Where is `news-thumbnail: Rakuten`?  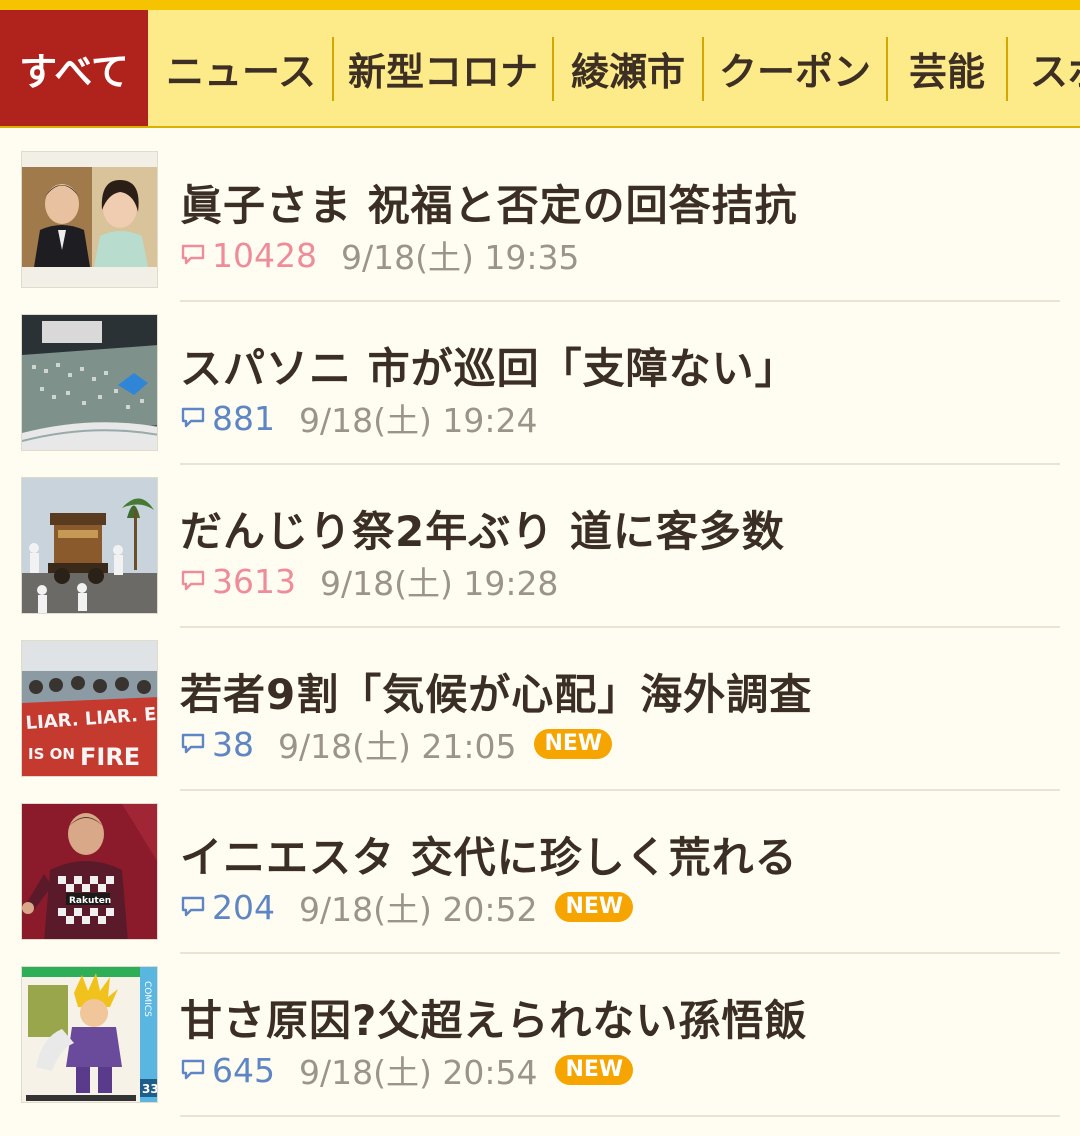
news-thumbnail: Rakuten is located at coordinates (89, 871).